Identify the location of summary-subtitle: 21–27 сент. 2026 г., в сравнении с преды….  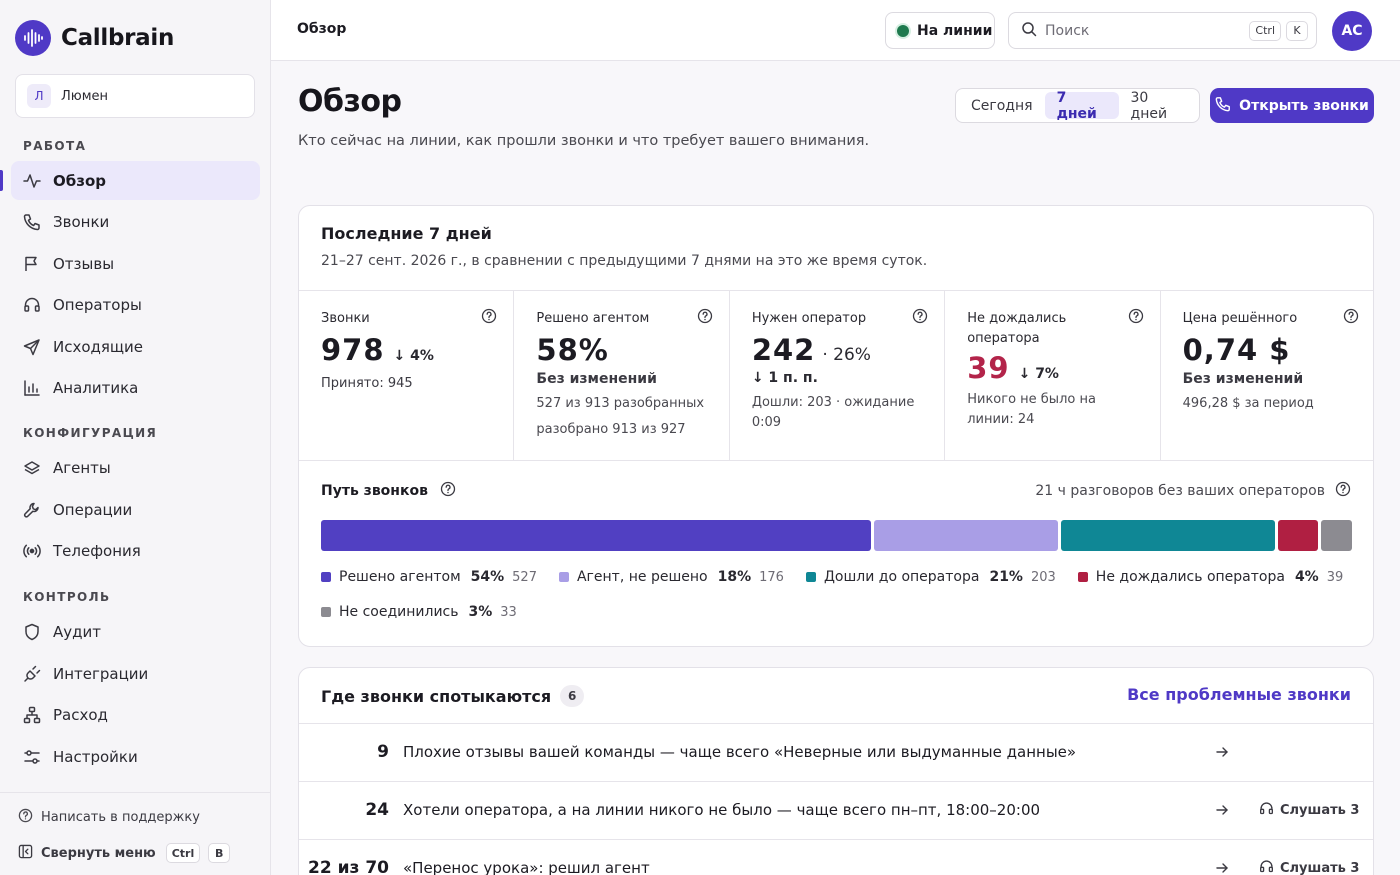
(624, 261).